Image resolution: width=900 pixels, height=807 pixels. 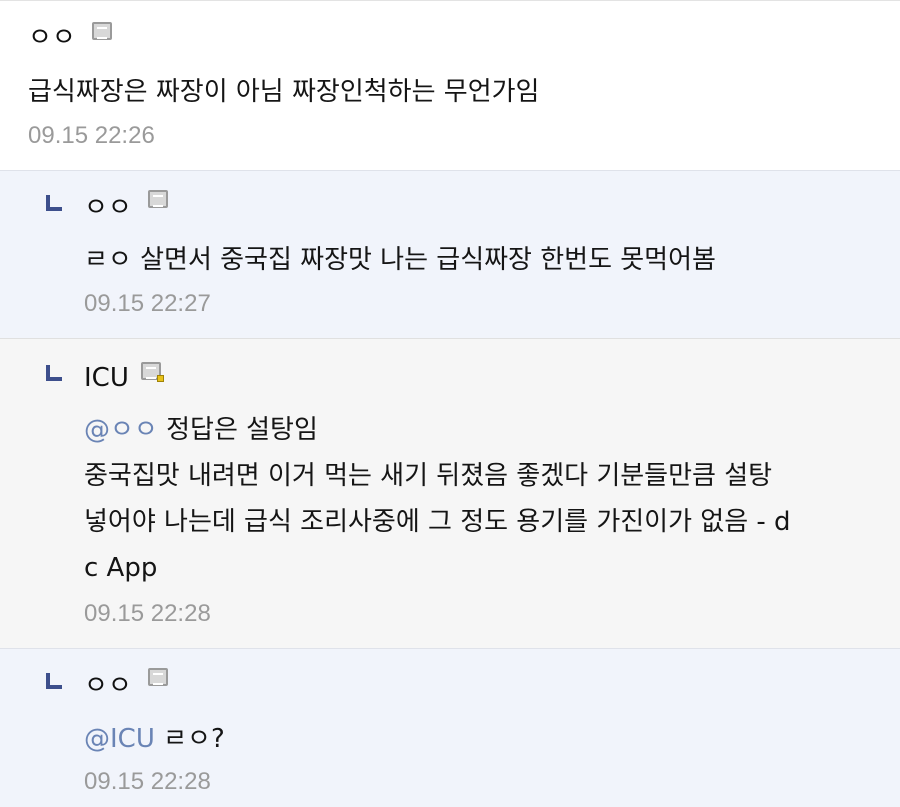 What do you see at coordinates (106, 378) in the screenshot?
I see `comment-author: ICU` at bounding box center [106, 378].